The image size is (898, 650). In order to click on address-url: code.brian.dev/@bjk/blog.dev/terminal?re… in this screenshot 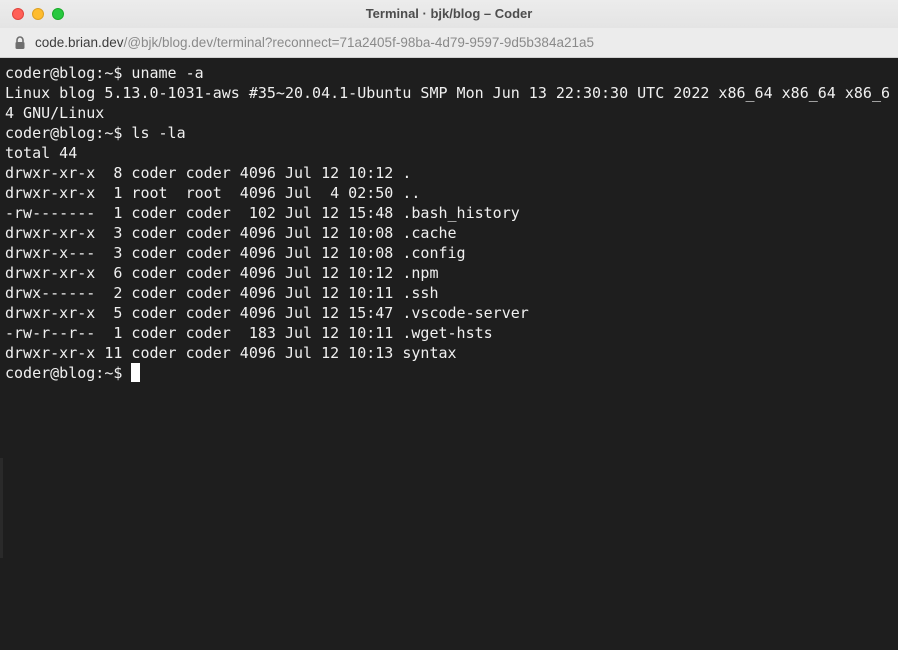, I will do `click(314, 42)`.